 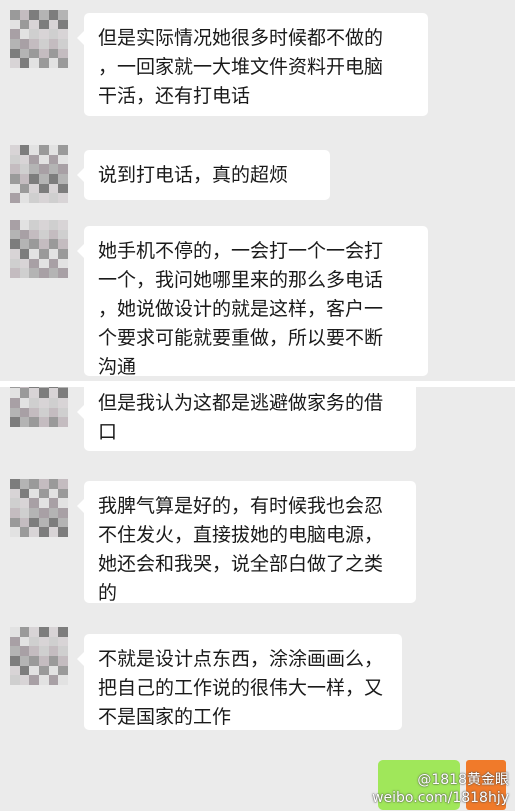 I want to click on message-line: 她手机不停的，一会打一个一会打, so click(x=241, y=251).